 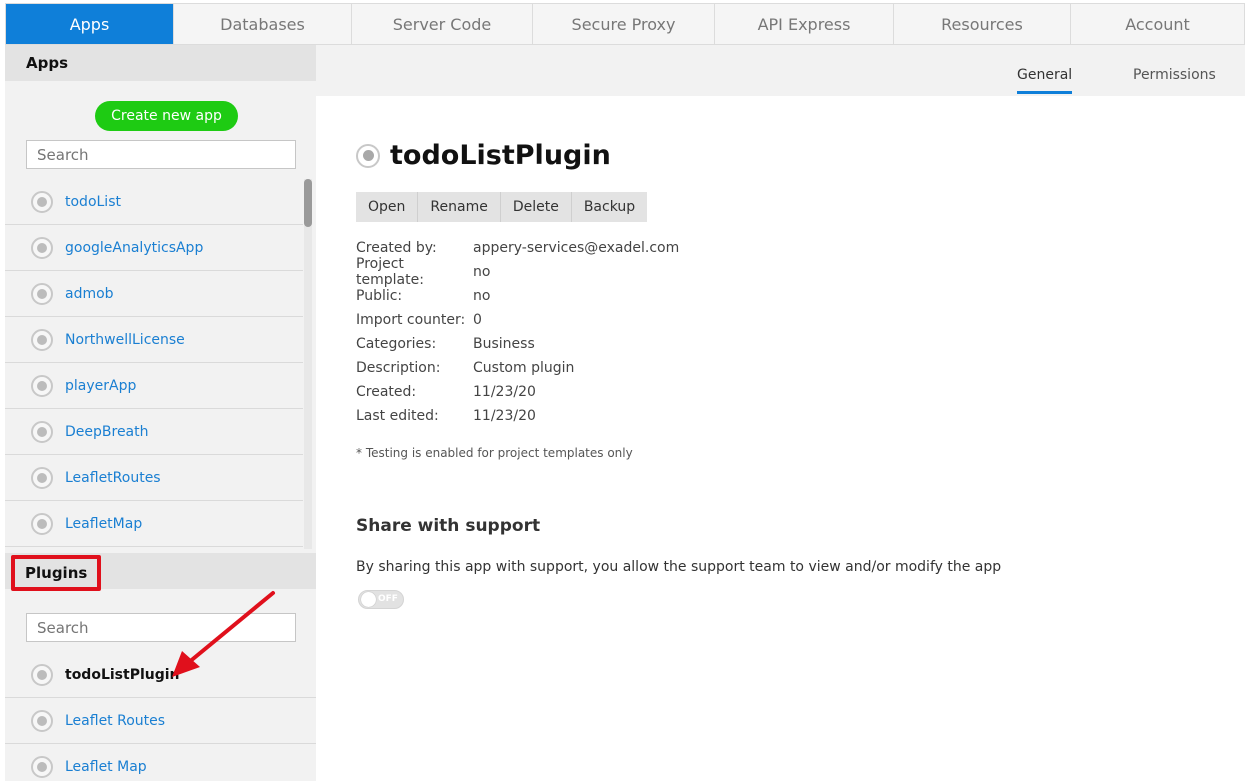 I want to click on tab-api-express: API Express, so click(x=804, y=24).